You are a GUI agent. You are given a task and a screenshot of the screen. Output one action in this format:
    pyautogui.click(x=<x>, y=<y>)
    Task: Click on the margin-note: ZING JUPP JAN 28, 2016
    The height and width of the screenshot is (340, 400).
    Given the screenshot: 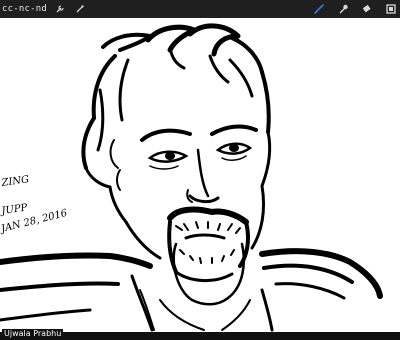 What is the action you would take?
    pyautogui.click(x=34, y=204)
    